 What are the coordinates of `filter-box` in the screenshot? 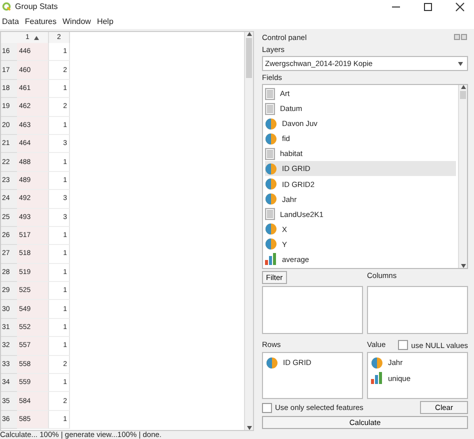 It's located at (312, 310).